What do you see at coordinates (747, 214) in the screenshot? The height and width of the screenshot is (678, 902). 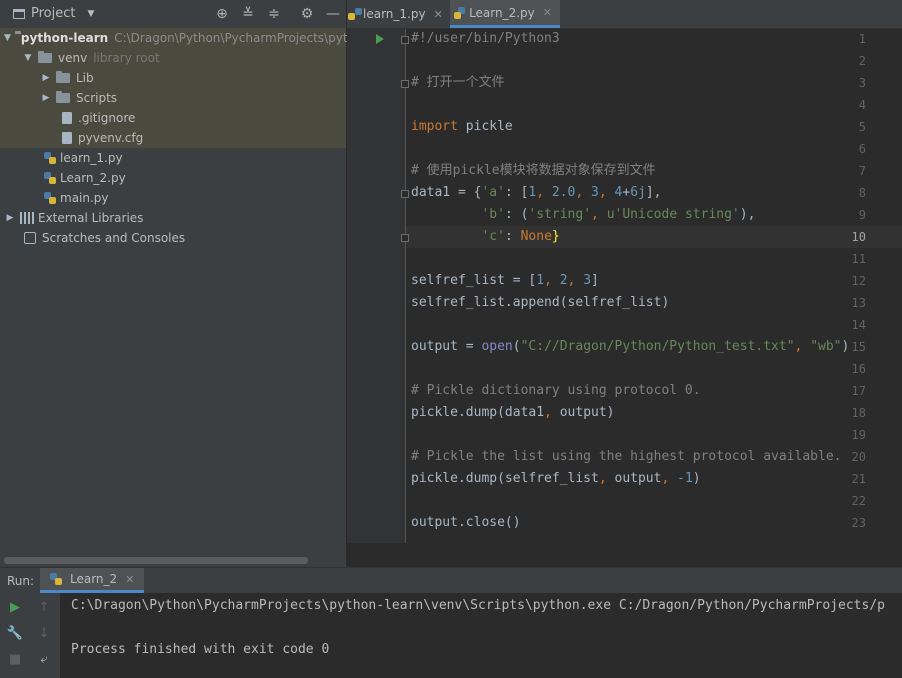 I see `code-text: ),` at bounding box center [747, 214].